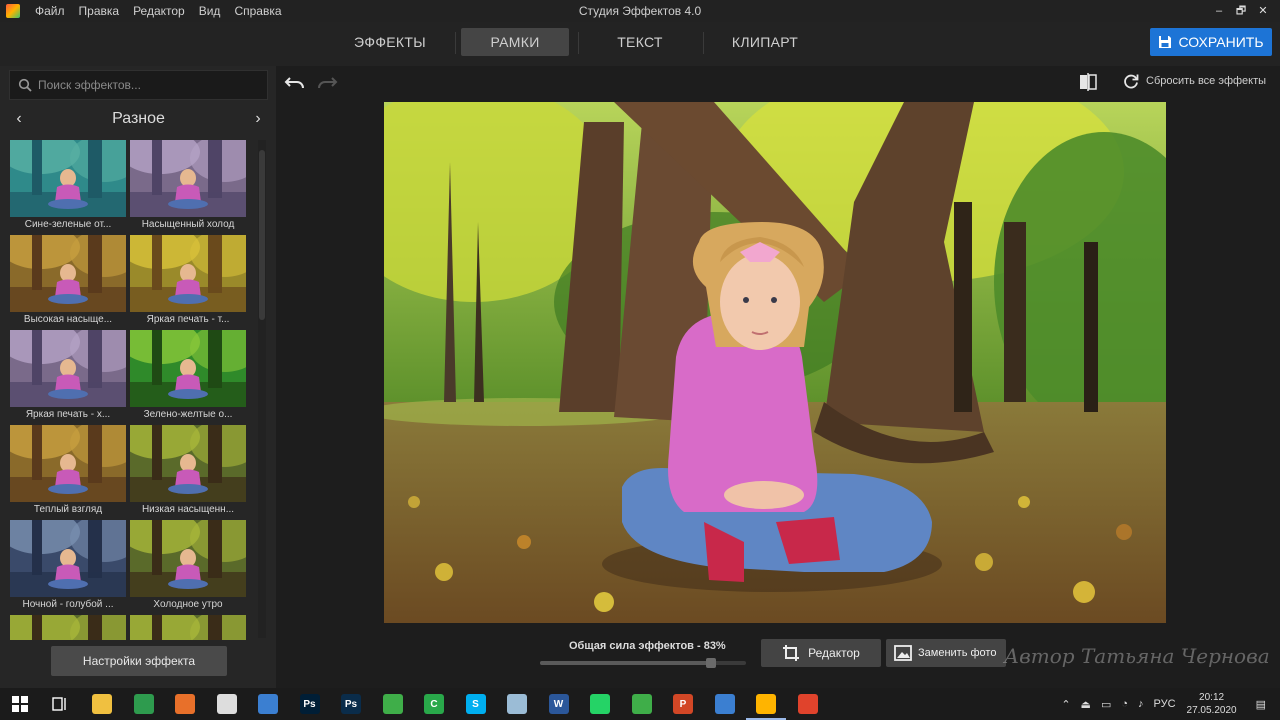 The width and height of the screenshot is (1280, 720). I want to click on cube-icon, so click(517, 704).